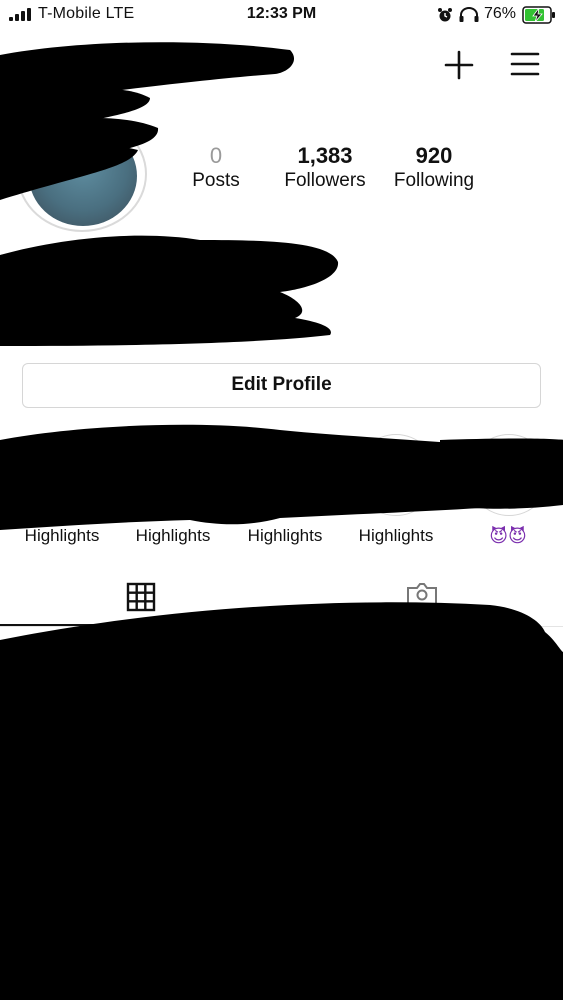 The width and height of the screenshot is (563, 1000). Describe the element at coordinates (508, 536) in the screenshot. I see `highlight-label: 😈😈` at that location.